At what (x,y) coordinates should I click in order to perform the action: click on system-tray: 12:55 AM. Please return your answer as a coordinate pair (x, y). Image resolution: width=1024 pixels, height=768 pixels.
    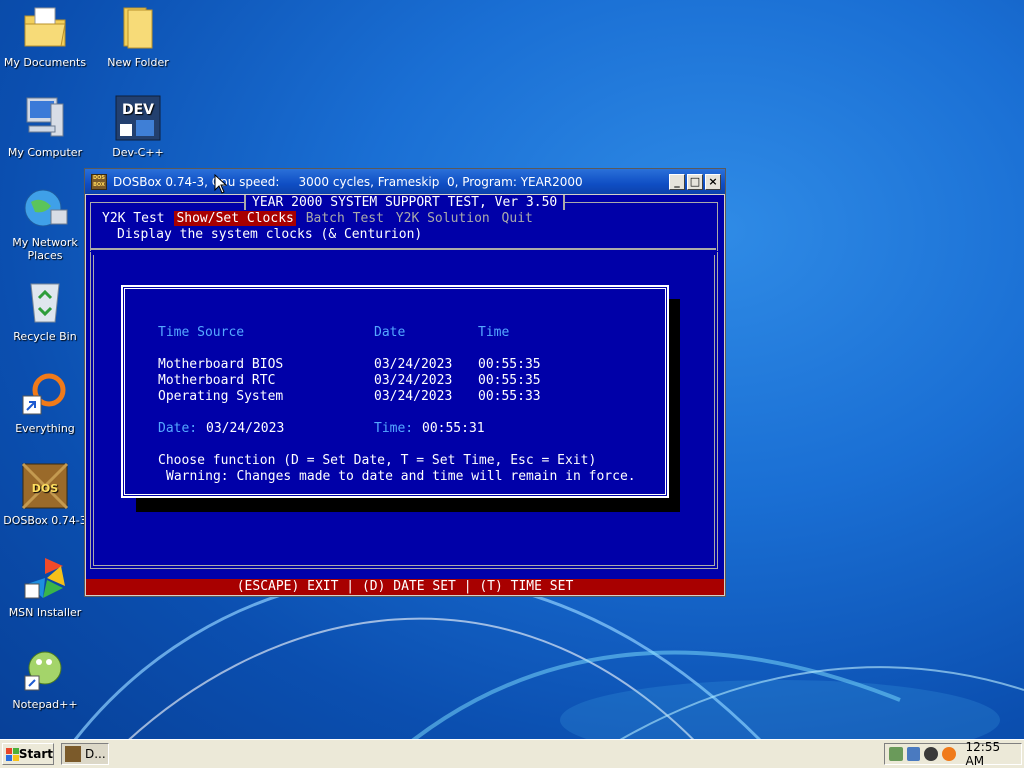
    Looking at the image, I should click on (953, 754).